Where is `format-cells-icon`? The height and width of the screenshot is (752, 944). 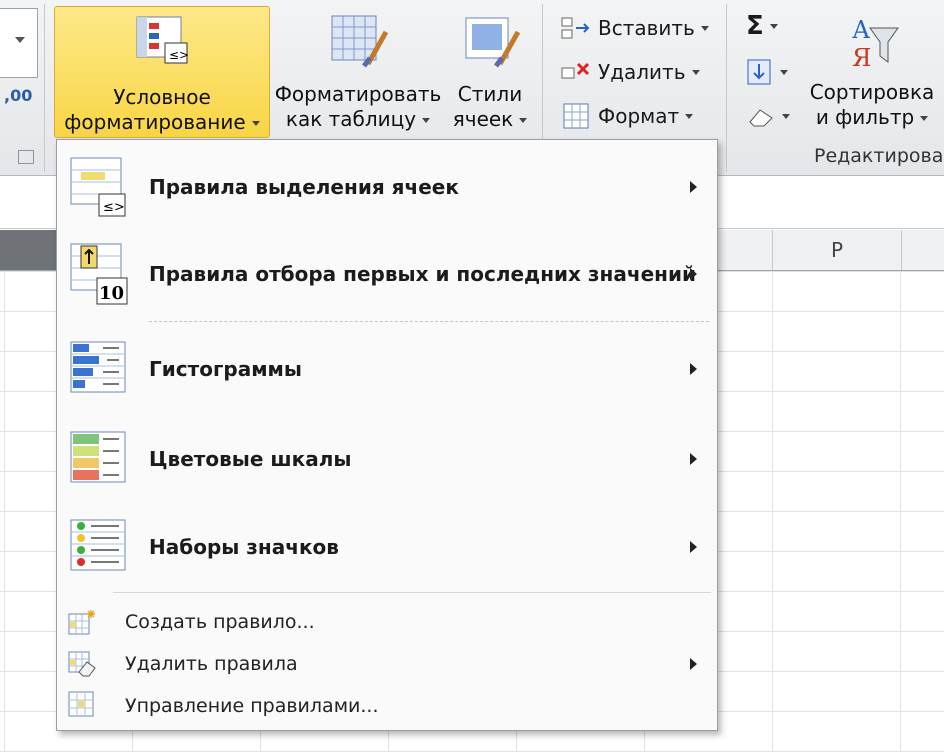 format-cells-icon is located at coordinates (576, 116).